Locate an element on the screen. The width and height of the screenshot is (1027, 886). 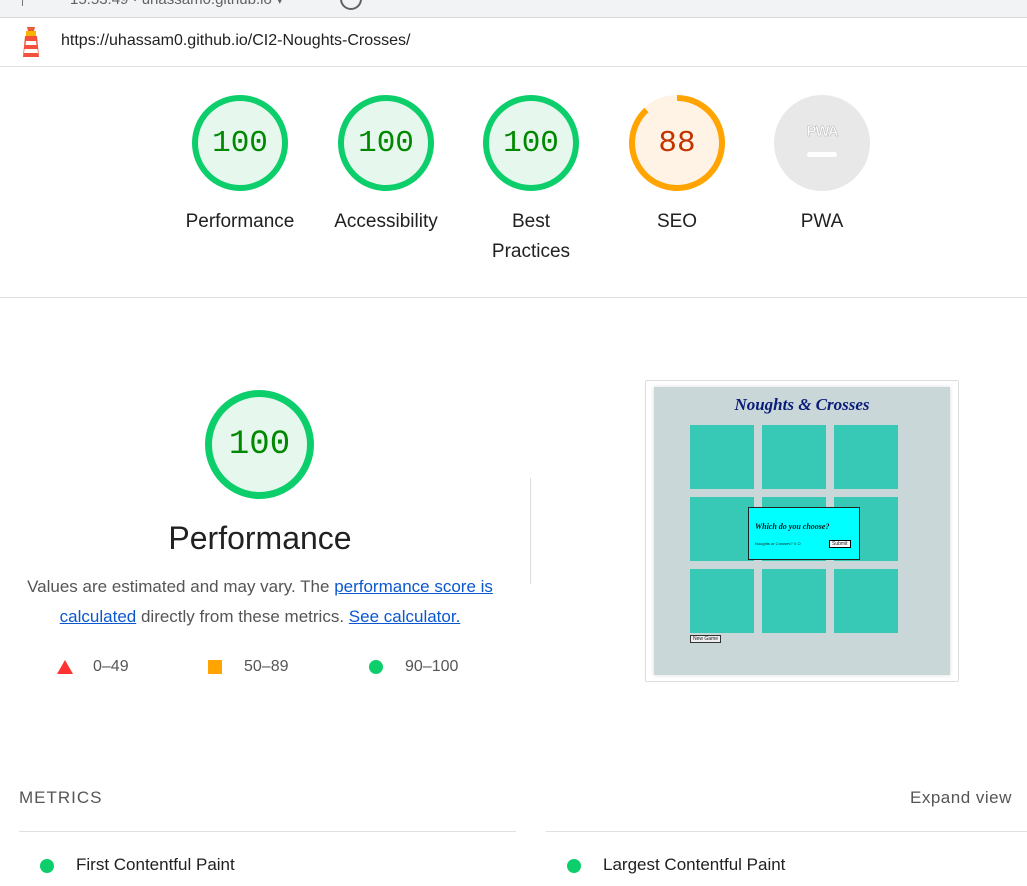
desc-text: Values are estimated and may vary. The is located at coordinates (181, 586).